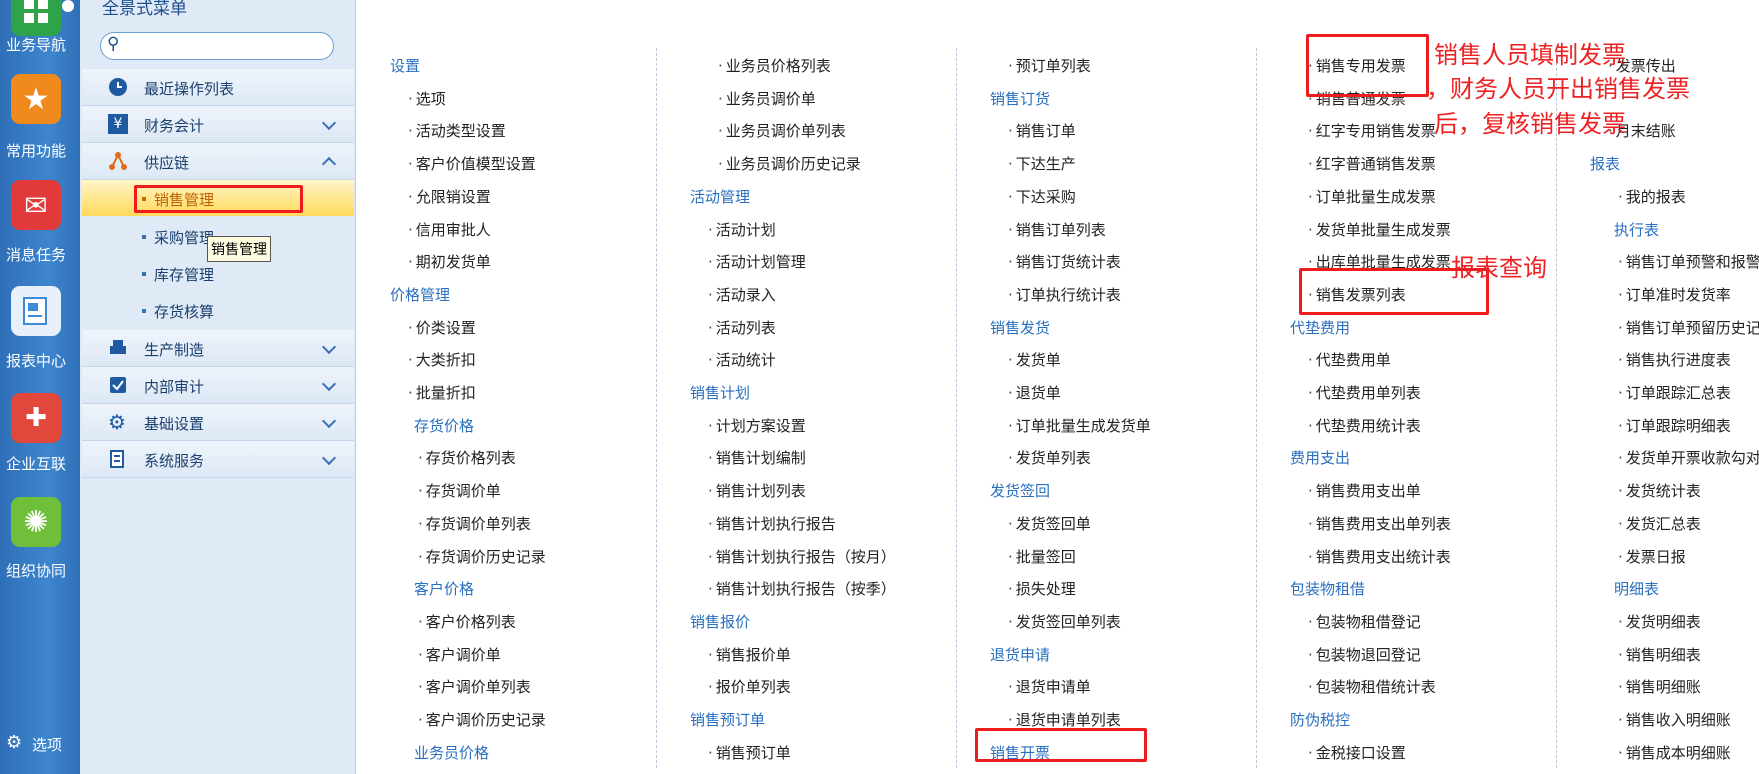  I want to click on menu-group-header: 销售订货, so click(1020, 98).